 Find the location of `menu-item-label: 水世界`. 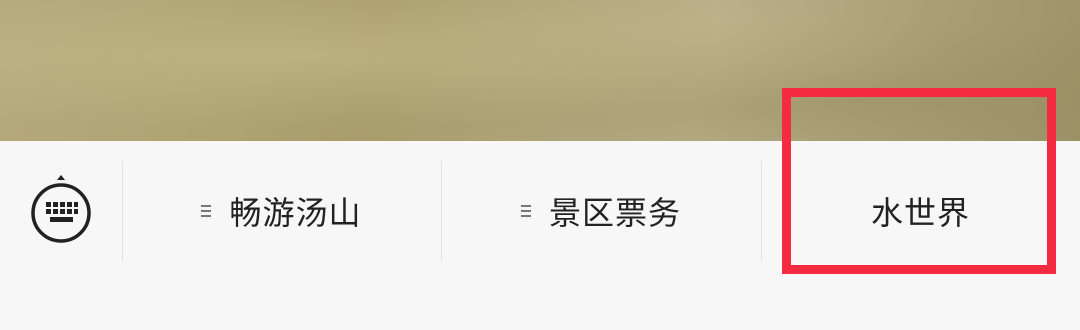

menu-item-label: 水世界 is located at coordinates (920, 213).